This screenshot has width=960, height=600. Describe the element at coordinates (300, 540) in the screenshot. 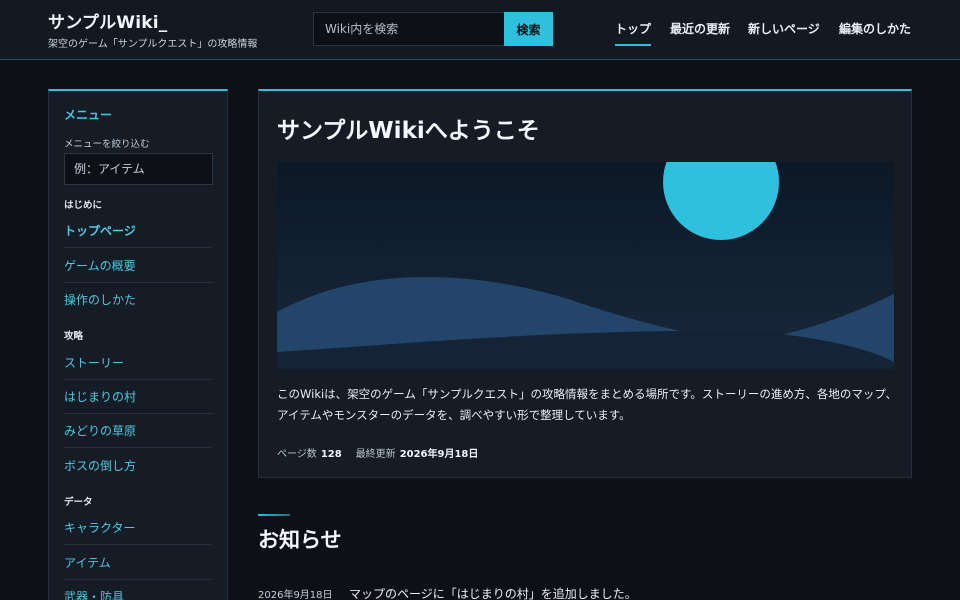

I see `news-heading: お知らせ` at that location.